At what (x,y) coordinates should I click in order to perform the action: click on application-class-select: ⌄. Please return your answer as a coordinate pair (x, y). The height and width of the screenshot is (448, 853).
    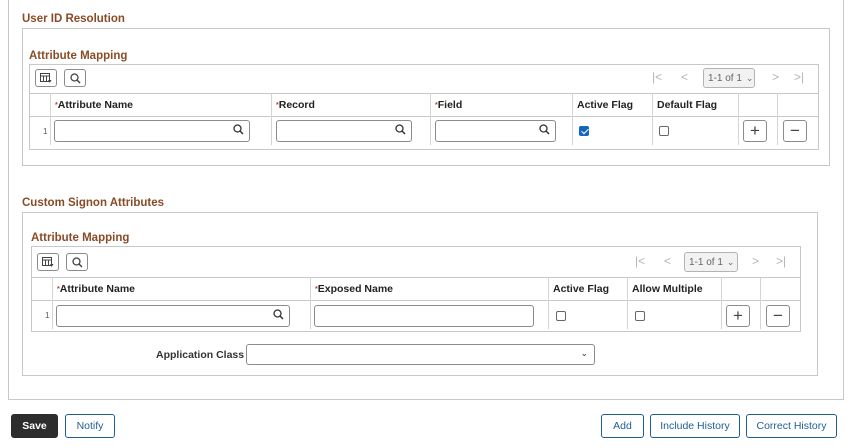
    Looking at the image, I should click on (420, 354).